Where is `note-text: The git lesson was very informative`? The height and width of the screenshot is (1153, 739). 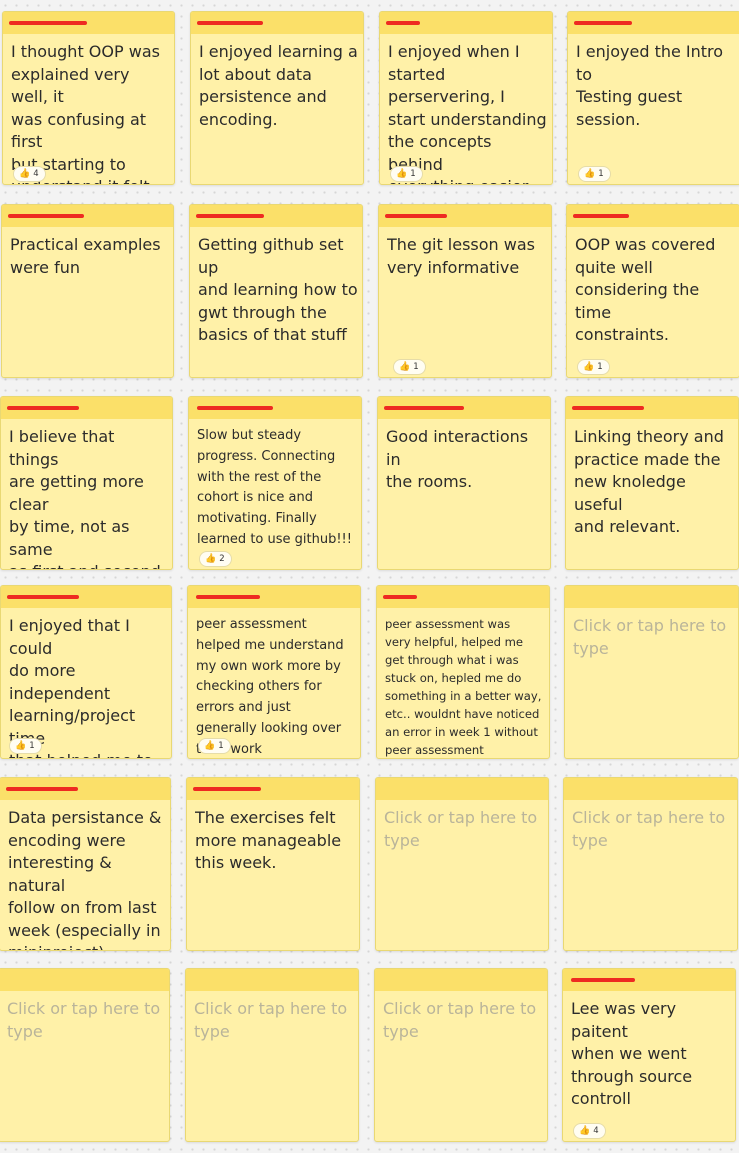 note-text: The git lesson was very informative is located at coordinates (467, 256).